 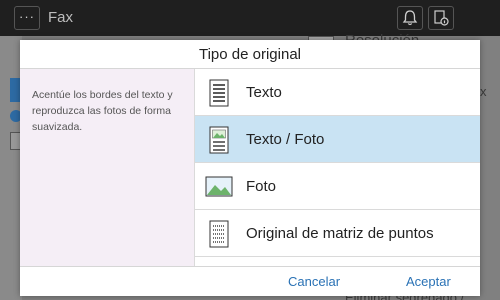 I want to click on document-info-icon, so click(x=441, y=18).